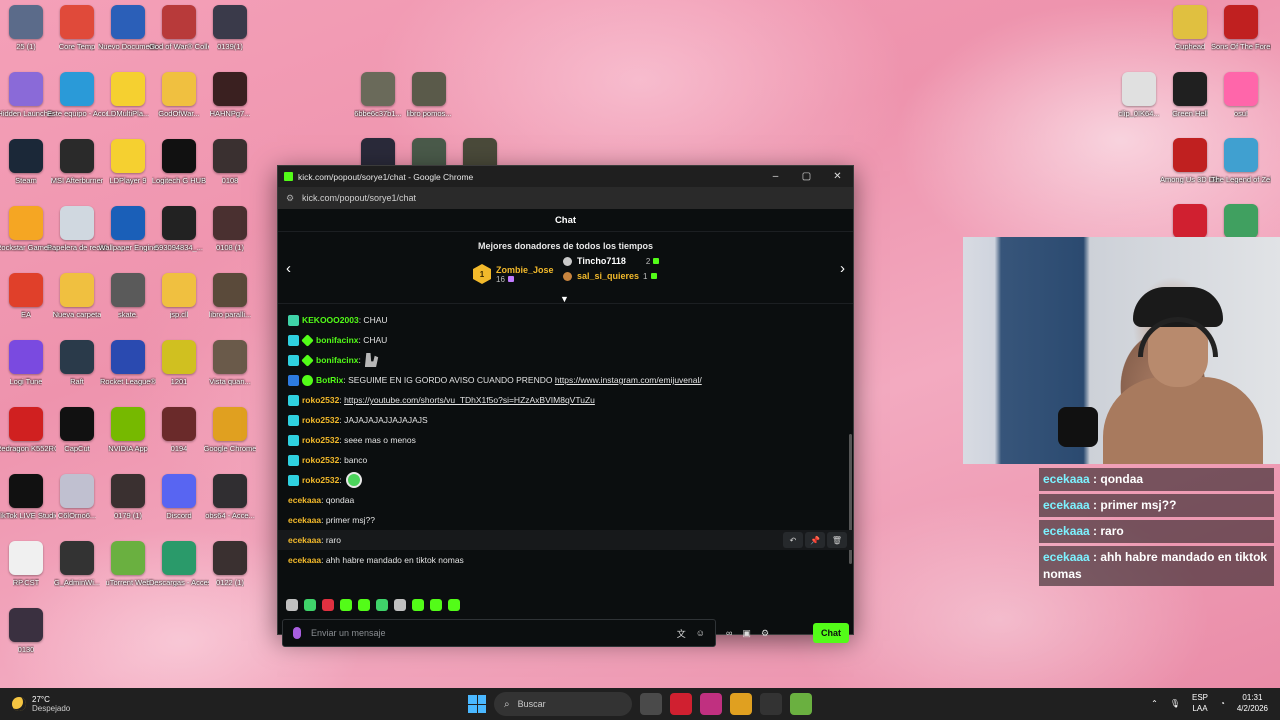  What do you see at coordinates (628, 380) in the screenshot?
I see `chat-link: https://www.instagram.com/emijuvenal/` at bounding box center [628, 380].